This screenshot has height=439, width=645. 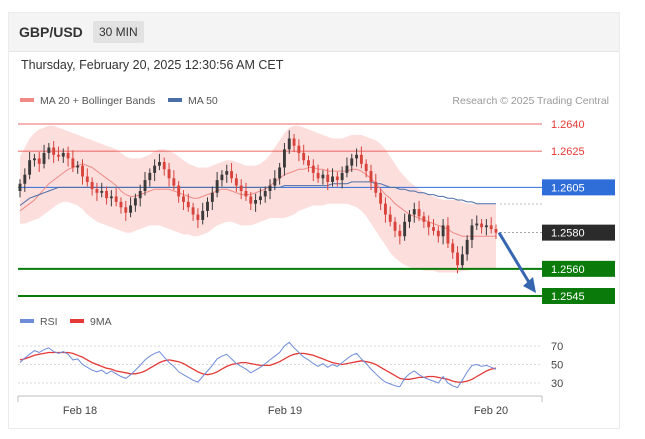 I want to click on level-label: 1.2560, so click(x=568, y=270).